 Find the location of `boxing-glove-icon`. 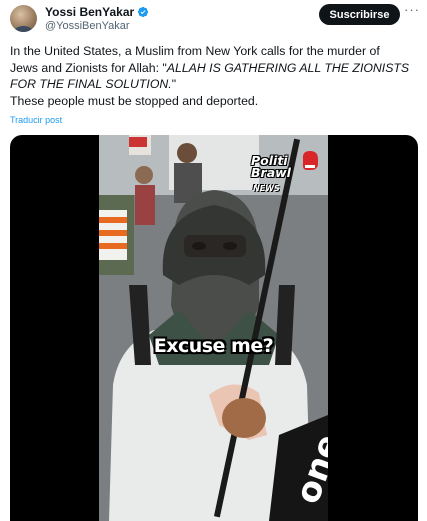

boxing-glove-icon is located at coordinates (310, 160).